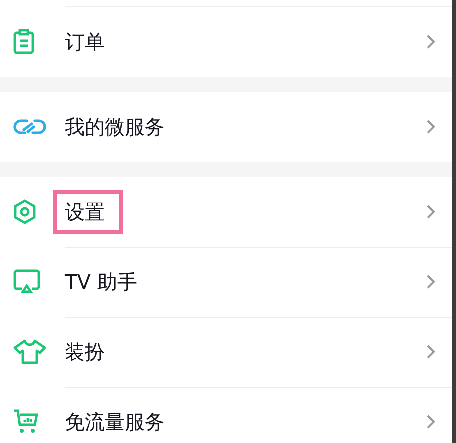  Describe the element at coordinates (85, 212) in the screenshot. I see `menu-label: 设置` at that location.